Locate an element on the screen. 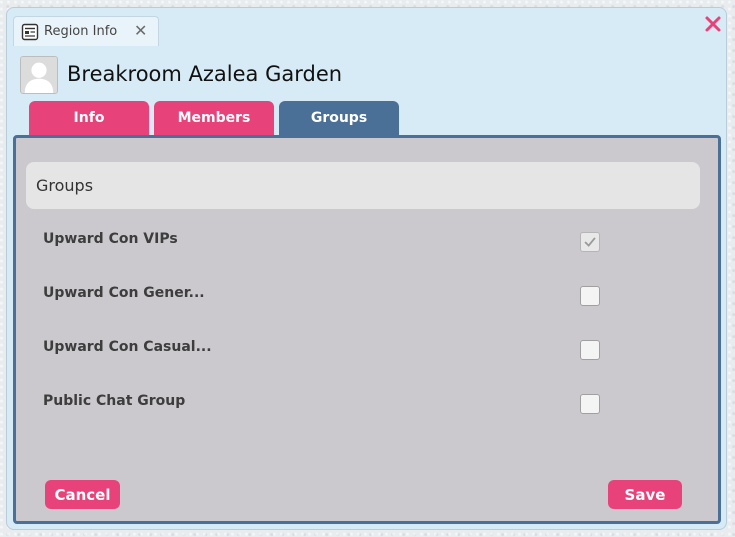 The width and height of the screenshot is (735, 537). section-title: Groups is located at coordinates (65, 185).